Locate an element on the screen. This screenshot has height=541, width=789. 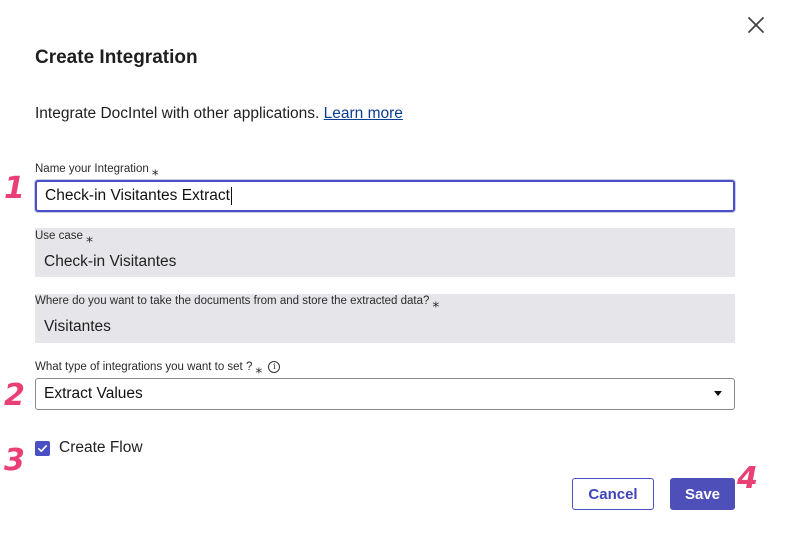
integration-name-input: Check-in Visitantes Extract is located at coordinates (385, 196).